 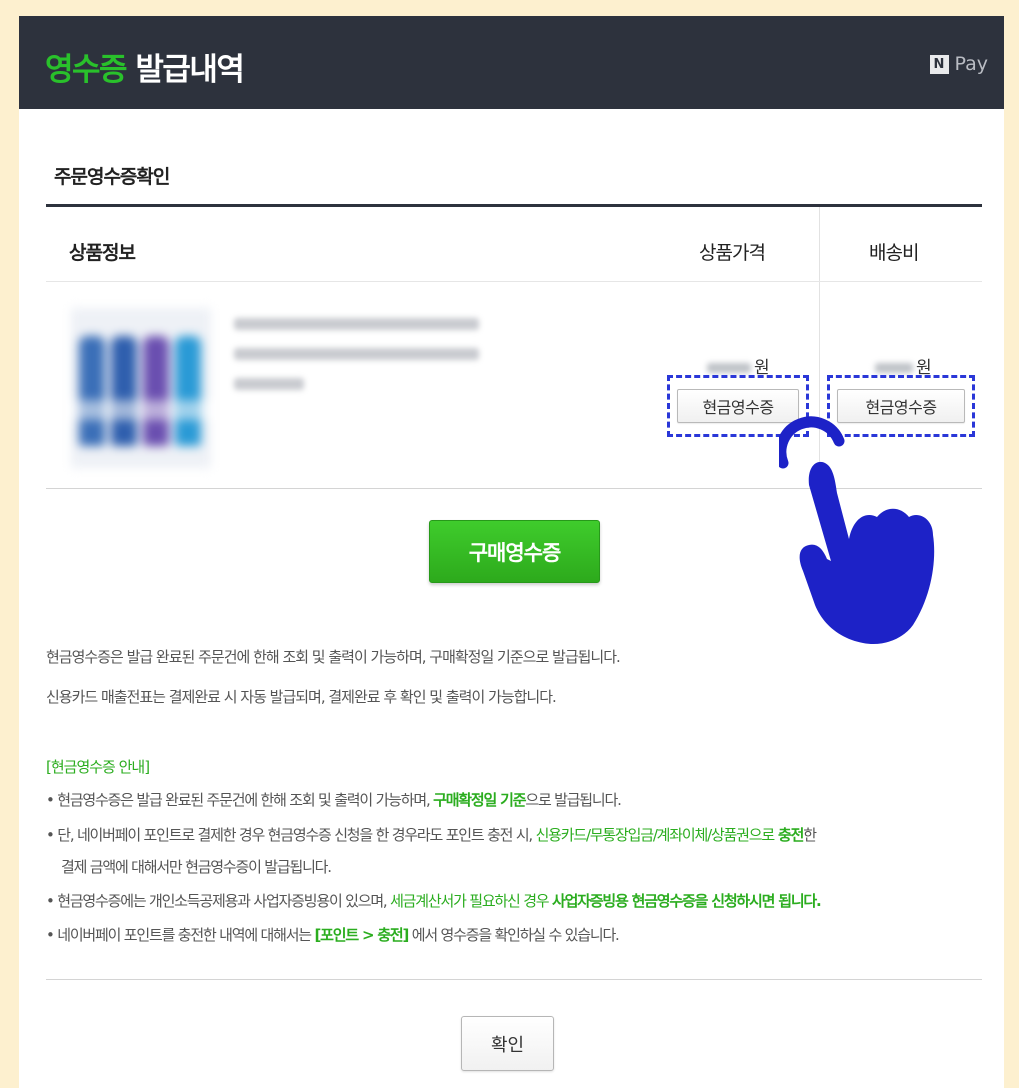 I want to click on purchase-receipt-button: 구매영수증, so click(x=514, y=551).